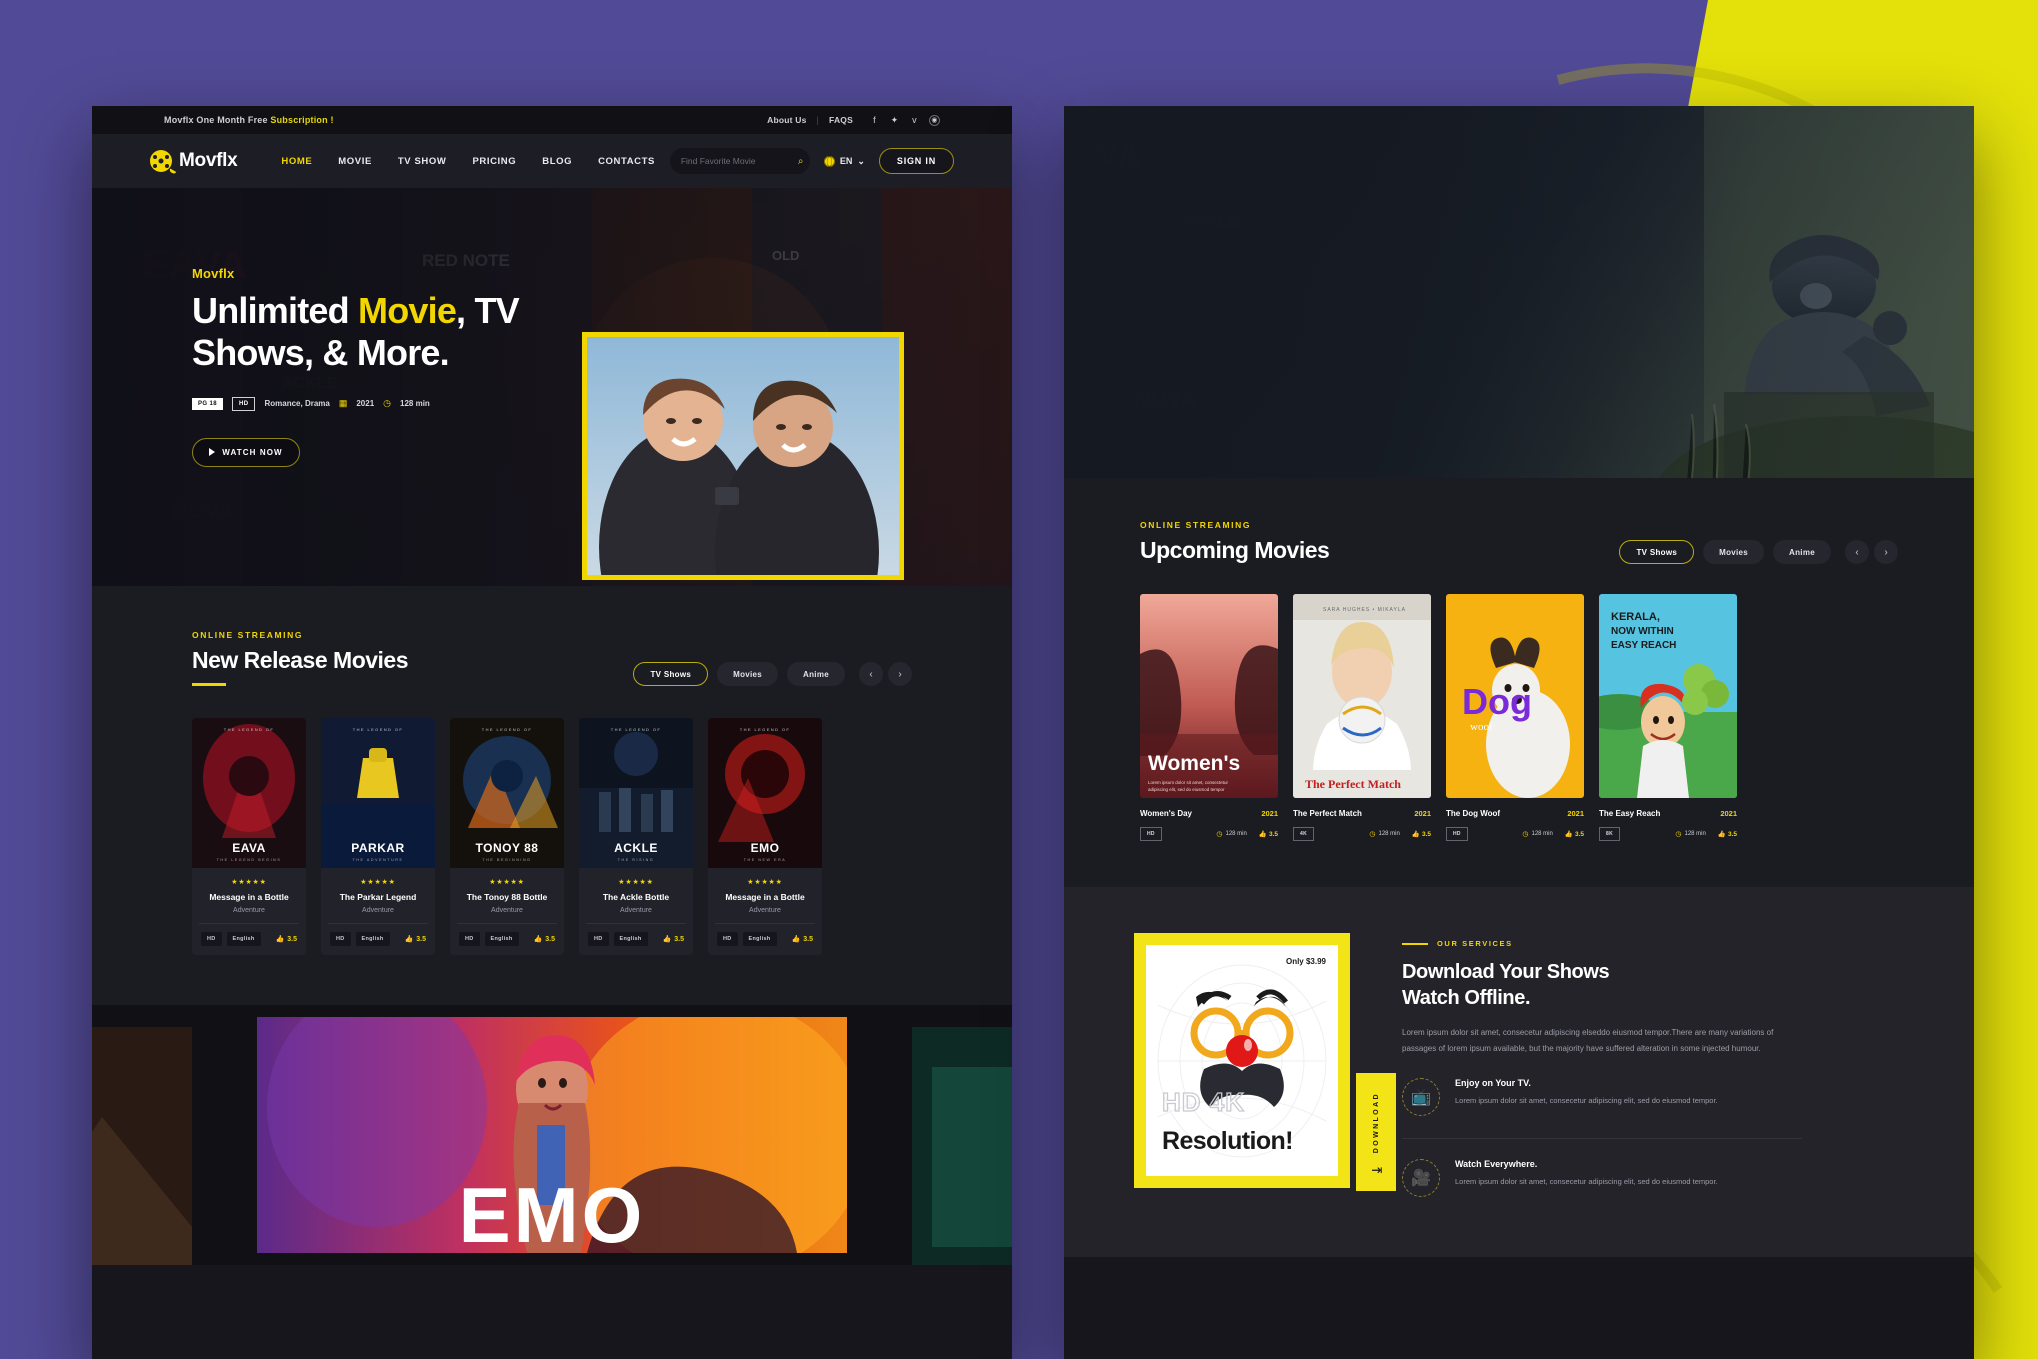  I want to click on movie-title: The Ackle Bottle, so click(636, 897).